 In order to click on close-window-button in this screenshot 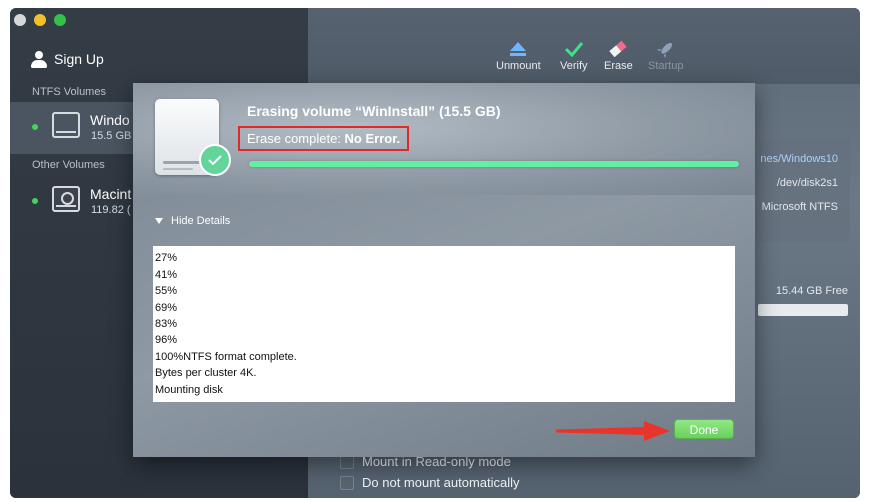, I will do `click(20, 20)`.